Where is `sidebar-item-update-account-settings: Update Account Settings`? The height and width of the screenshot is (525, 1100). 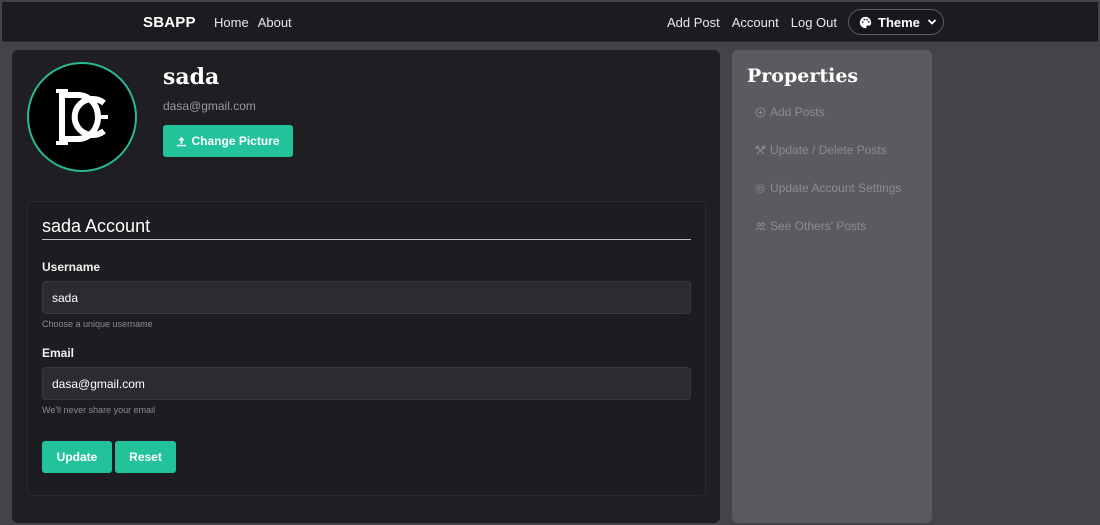
sidebar-item-update-account-settings: Update Account Settings is located at coordinates (828, 188).